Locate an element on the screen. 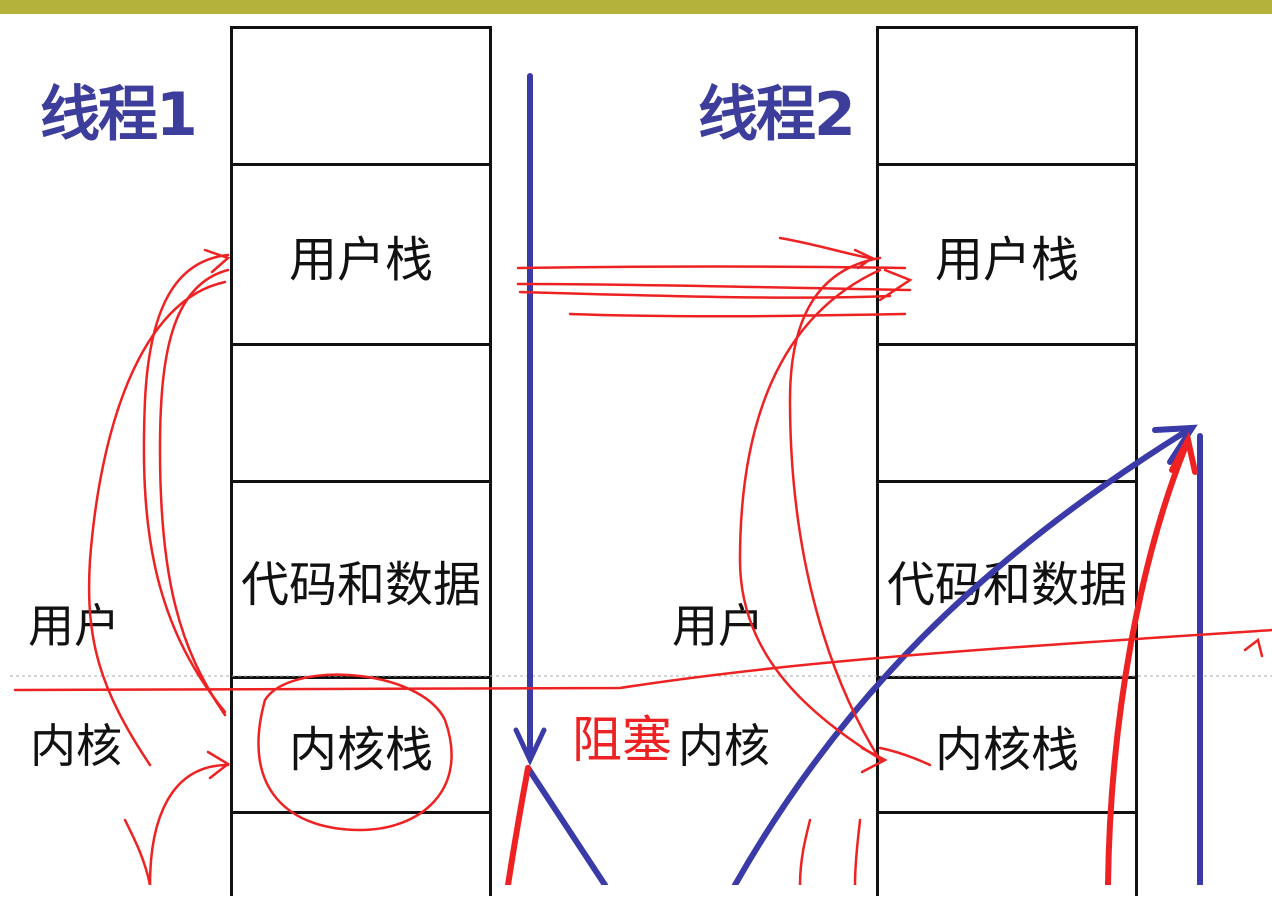 The image size is (1272, 914). thread1-user-stack: 用户栈 is located at coordinates (361, 256).